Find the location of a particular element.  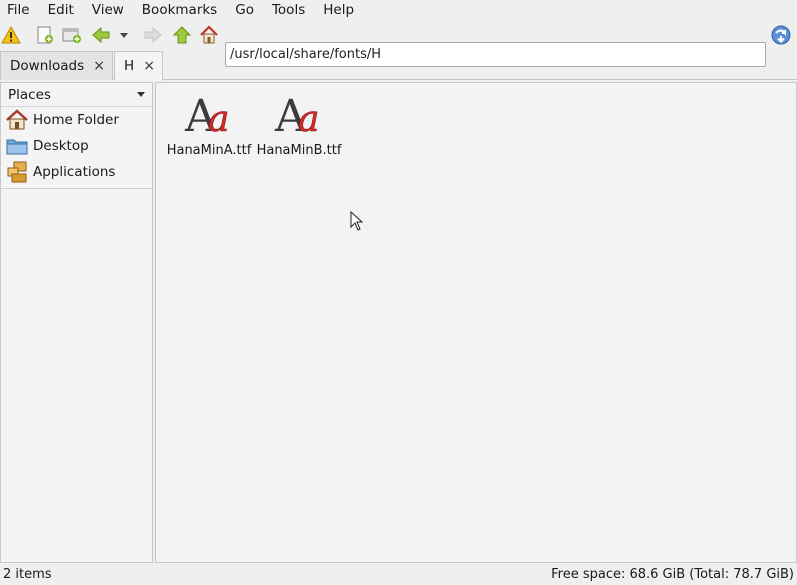

sidebar-item-desktop: Desktop is located at coordinates (76, 146).